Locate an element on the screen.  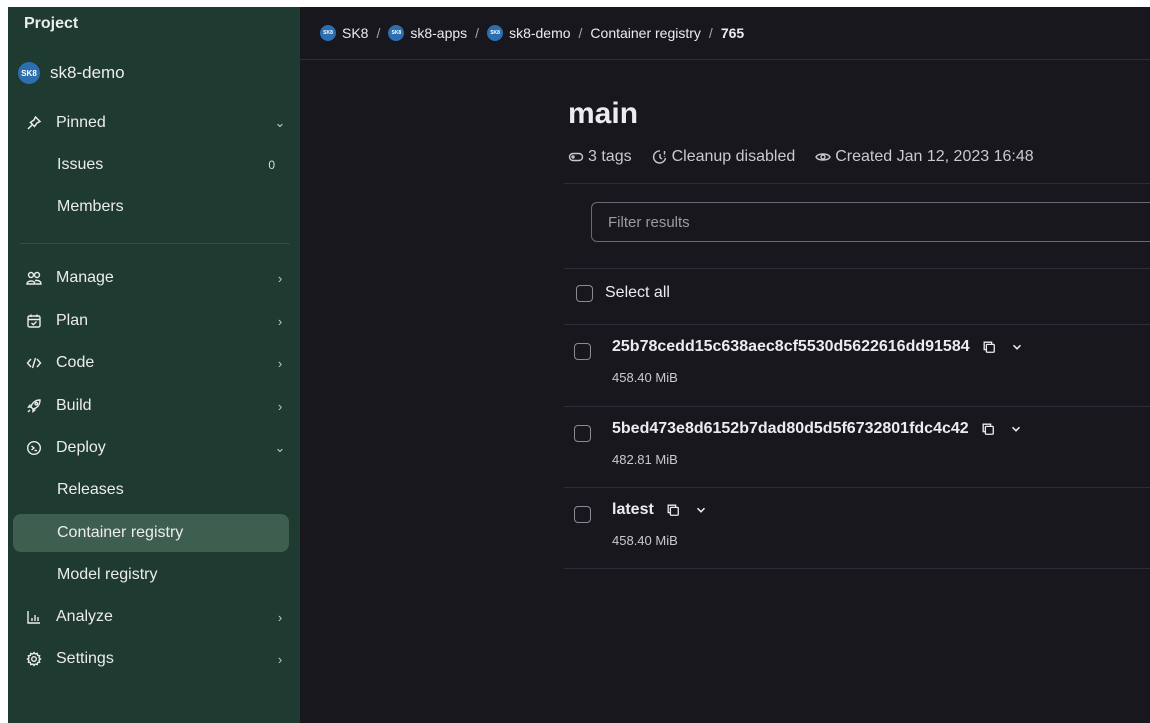
breadcrumb-item-current: 765 is located at coordinates (732, 33).